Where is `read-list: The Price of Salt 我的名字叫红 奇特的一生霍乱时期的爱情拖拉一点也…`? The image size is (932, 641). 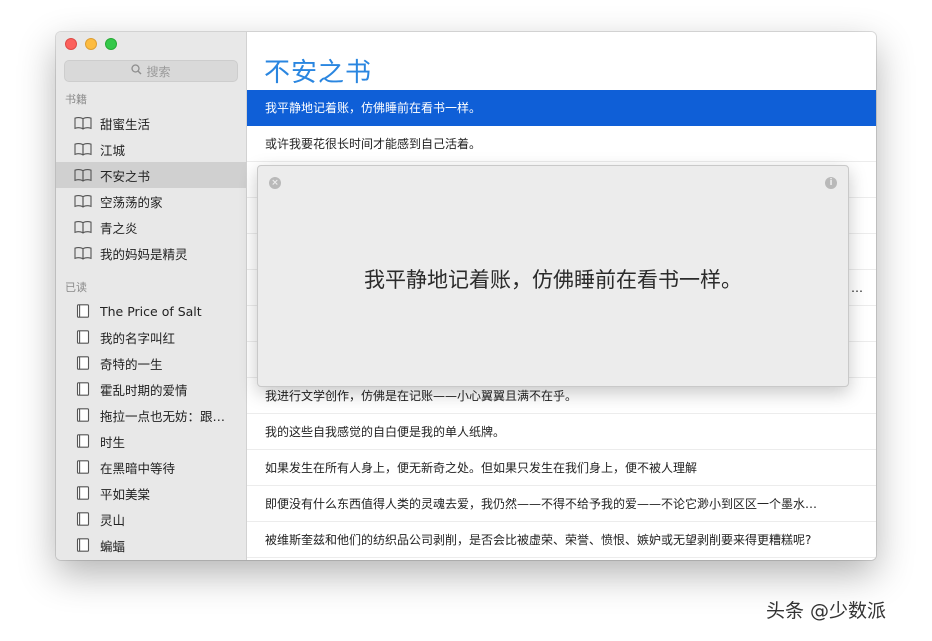 read-list: The Price of Salt 我的名字叫红 奇特的一生霍乱时期的爱情拖拉一点也… is located at coordinates (151, 428).